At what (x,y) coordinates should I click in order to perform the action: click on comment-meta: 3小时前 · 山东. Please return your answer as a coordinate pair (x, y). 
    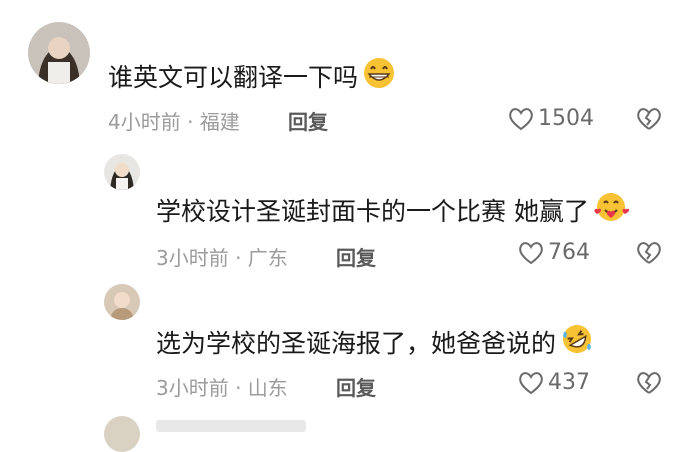
    Looking at the image, I should click on (222, 388).